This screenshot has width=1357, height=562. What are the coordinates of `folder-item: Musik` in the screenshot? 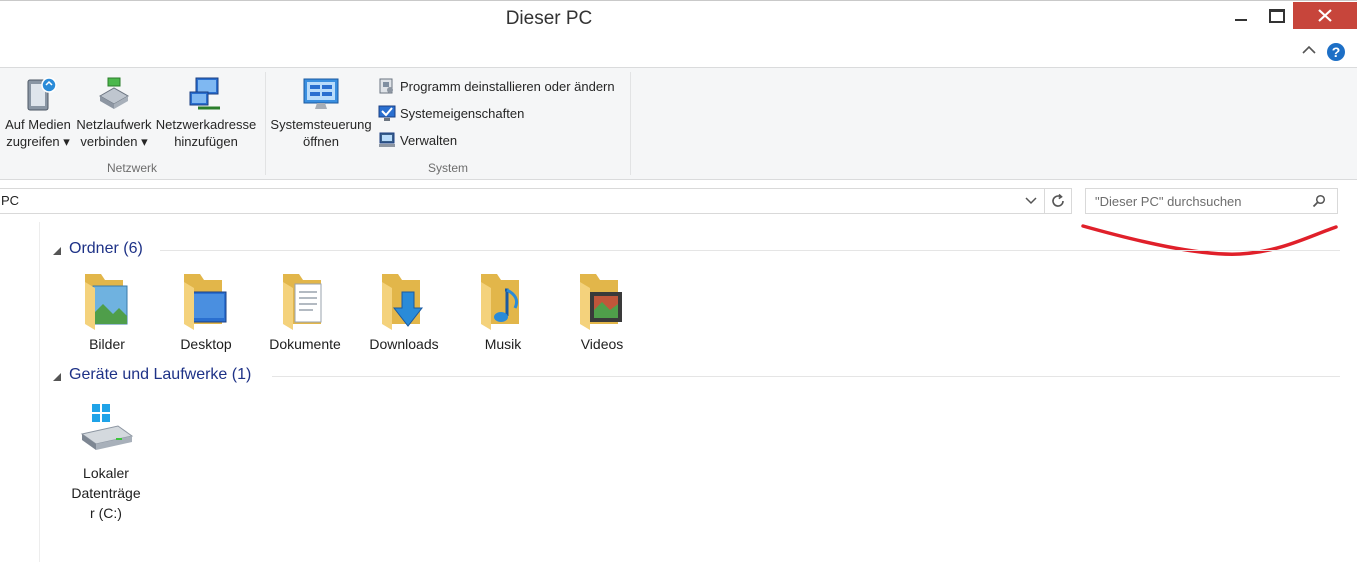 It's located at (503, 311).